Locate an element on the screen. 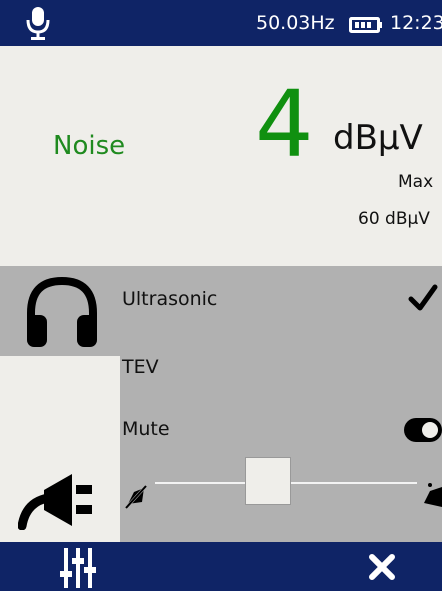  bottom-bar is located at coordinates (221, 566).